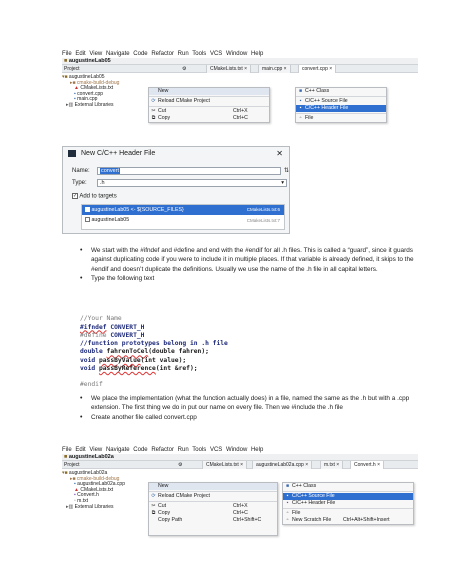  What do you see at coordinates (255, 279) in the screenshot?
I see `instruction-type-text: Type the following text` at bounding box center [255, 279].